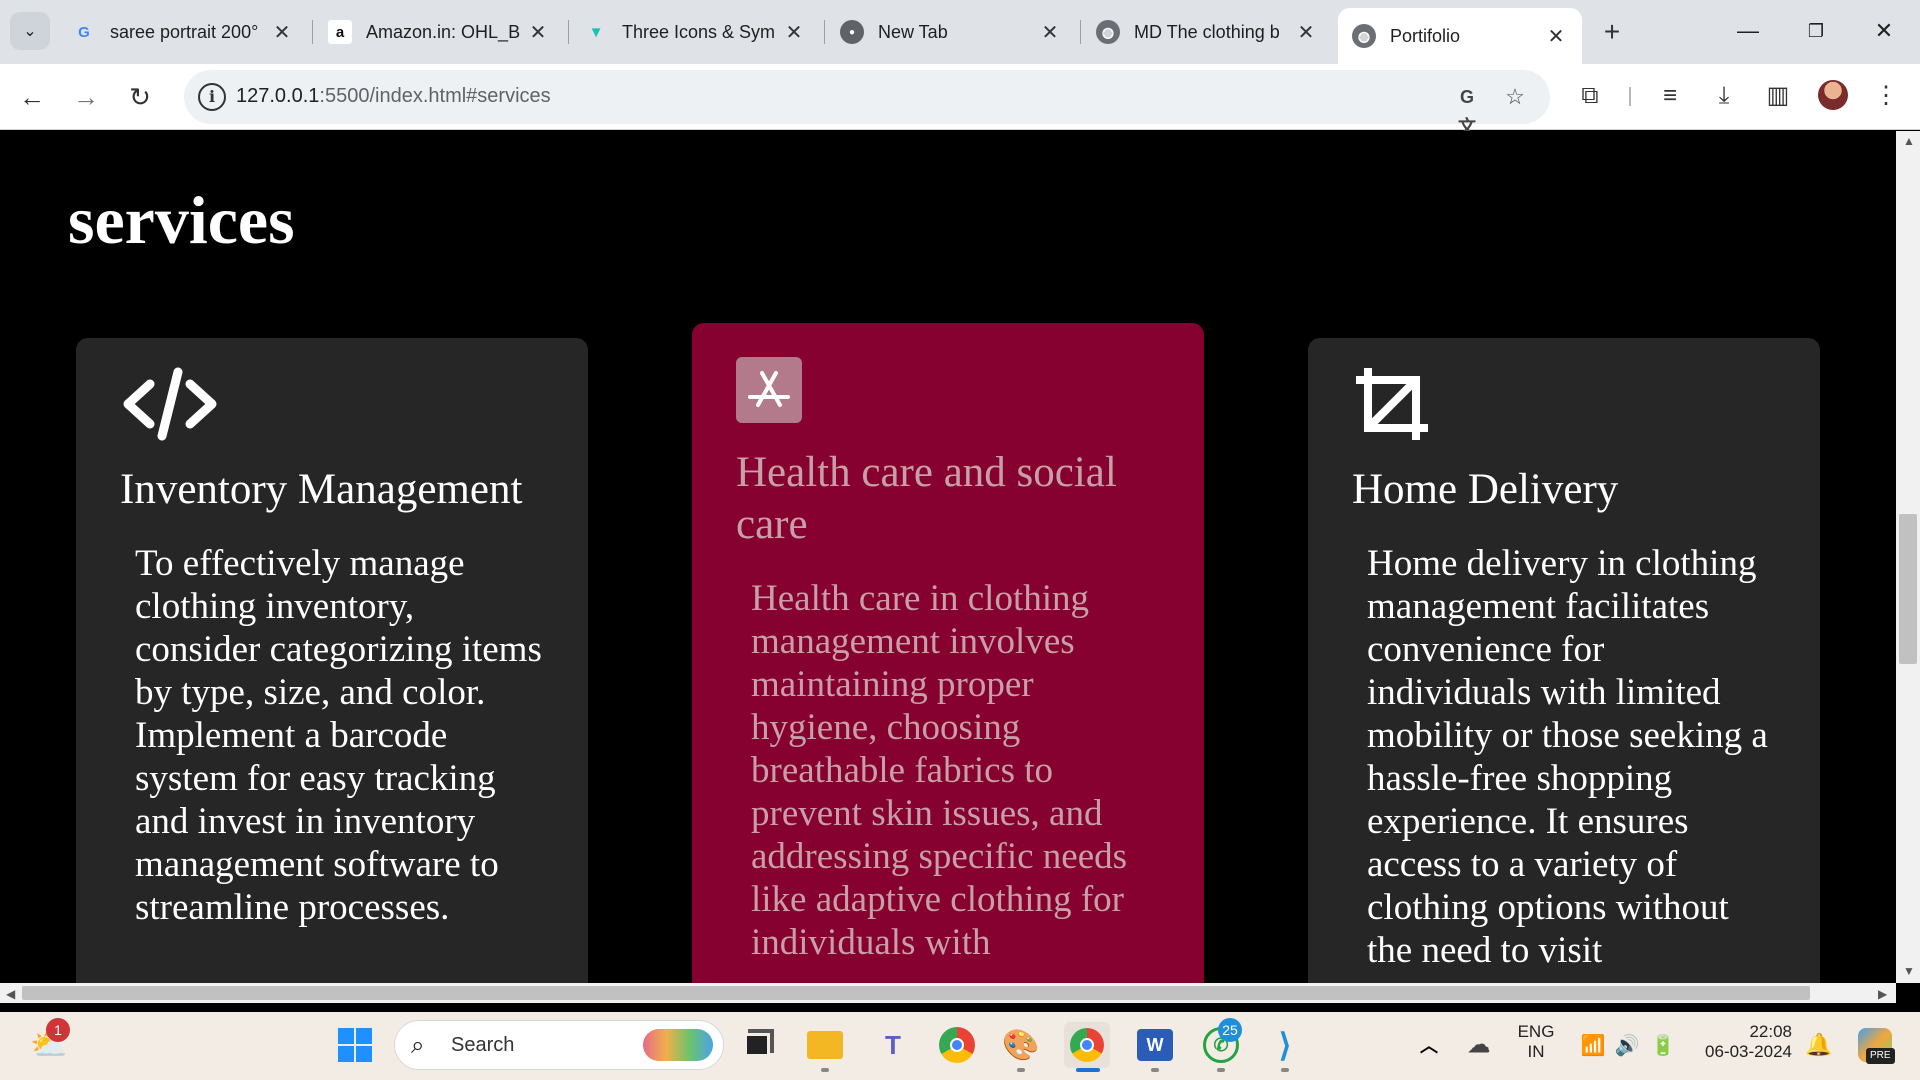 The image size is (1920, 1080). I want to click on restore-button: ❐, so click(1816, 31).